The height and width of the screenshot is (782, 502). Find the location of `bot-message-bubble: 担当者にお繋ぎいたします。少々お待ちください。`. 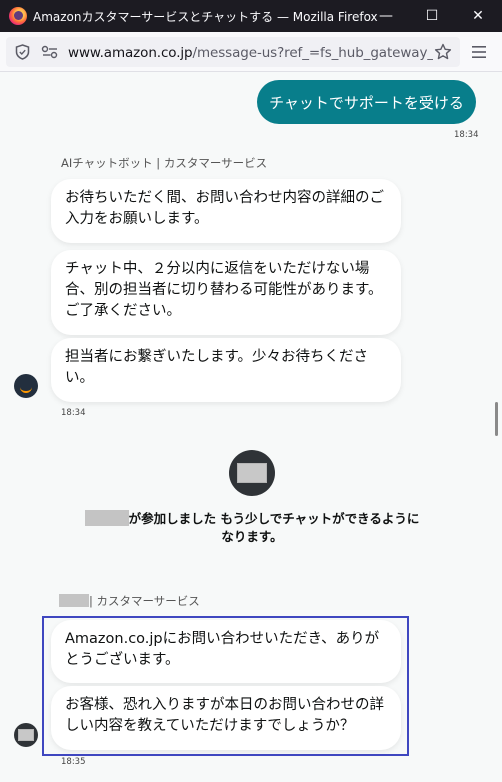

bot-message-bubble: 担当者にお繋ぎいたします。少々お待ちください。 is located at coordinates (226, 370).